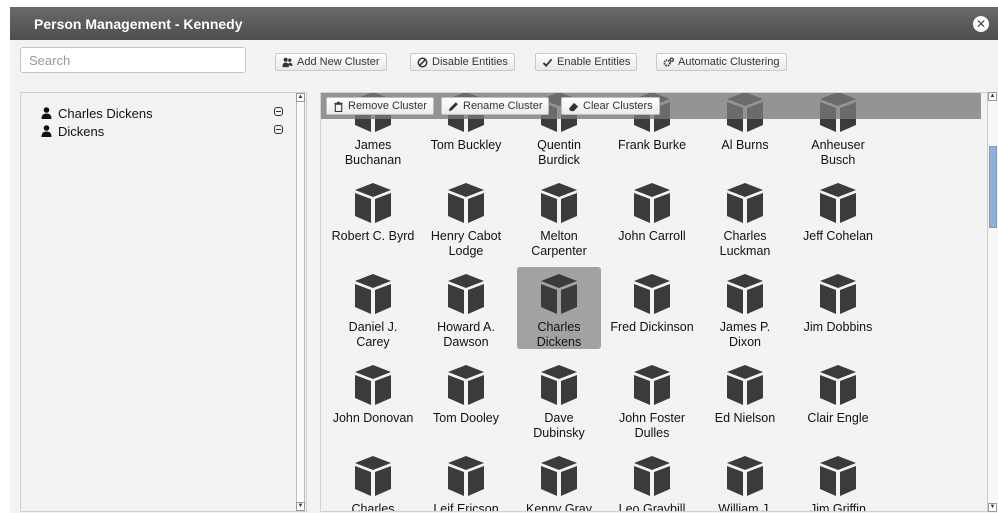  Describe the element at coordinates (559, 433) in the screenshot. I see `entity-name-line2: Dubinsky` at that location.